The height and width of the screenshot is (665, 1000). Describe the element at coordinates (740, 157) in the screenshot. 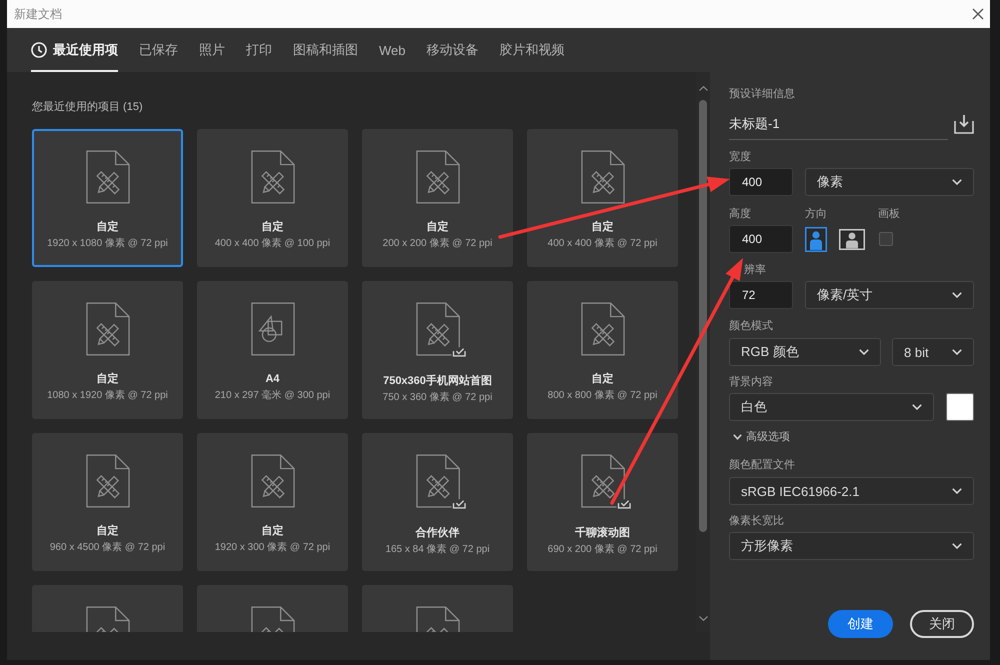

I see `field-label: 宽度` at that location.